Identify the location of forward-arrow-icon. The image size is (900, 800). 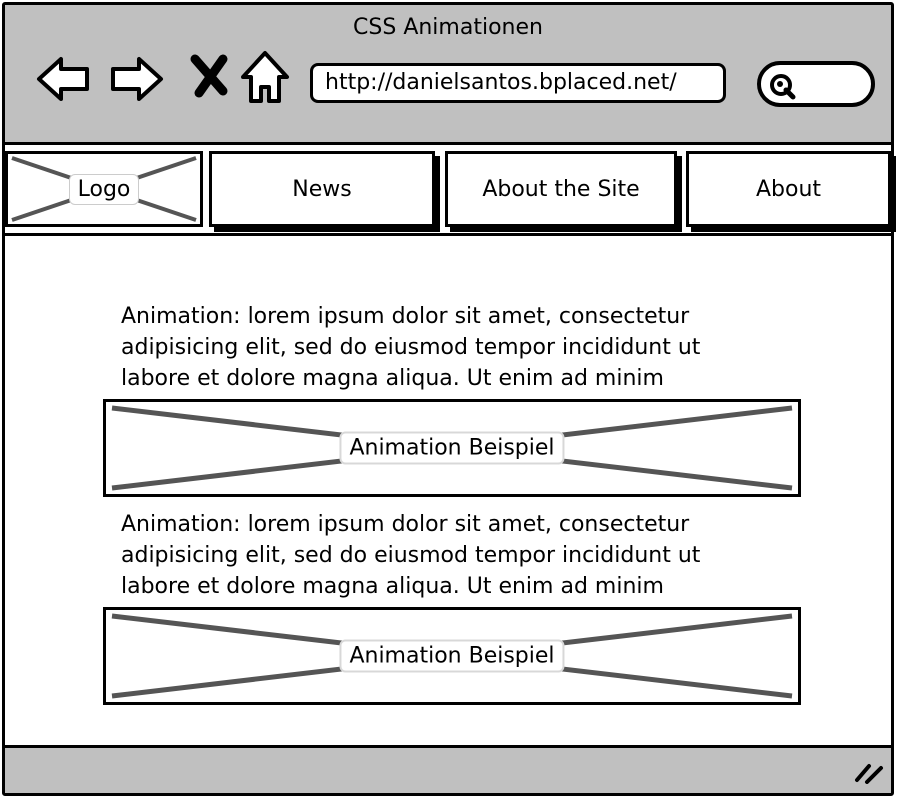
(137, 77).